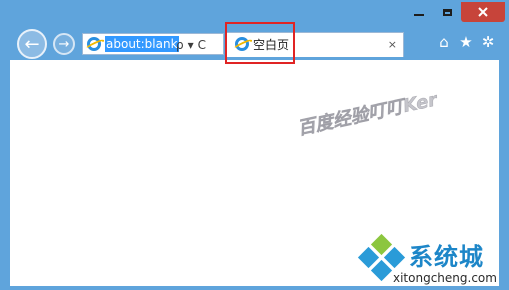 This screenshot has height=290, width=509. I want to click on dropdown-icon: ▾, so click(191, 45).